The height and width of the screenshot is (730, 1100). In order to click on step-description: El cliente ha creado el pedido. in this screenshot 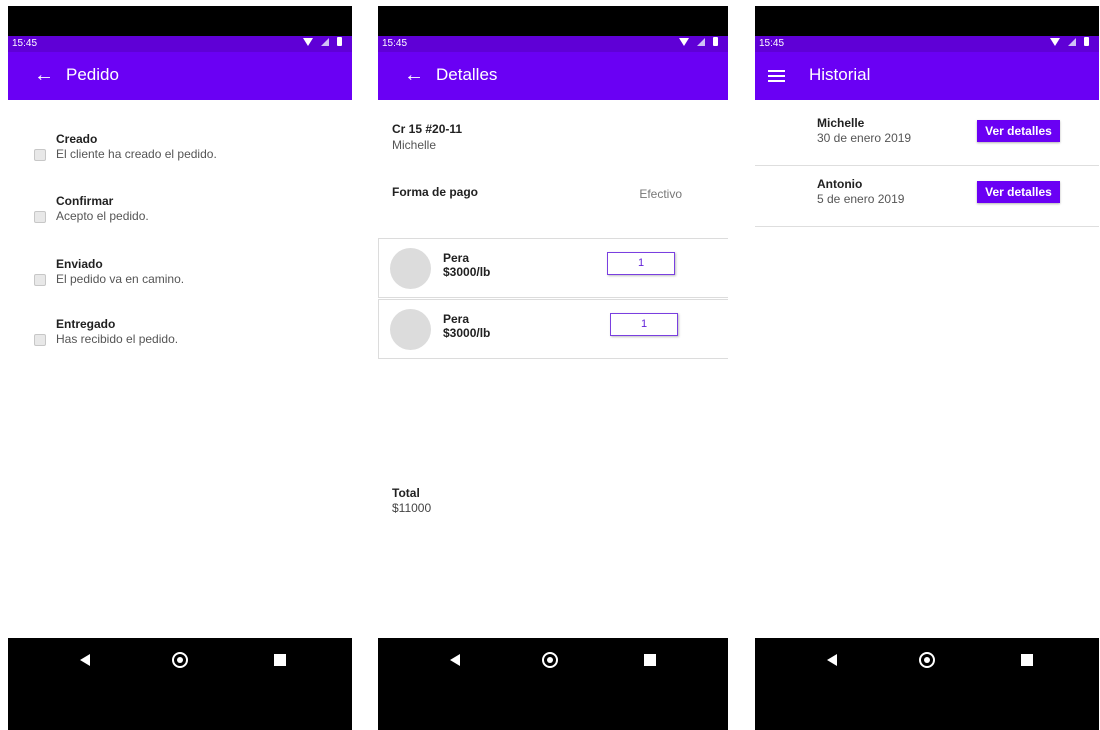, I will do `click(136, 154)`.